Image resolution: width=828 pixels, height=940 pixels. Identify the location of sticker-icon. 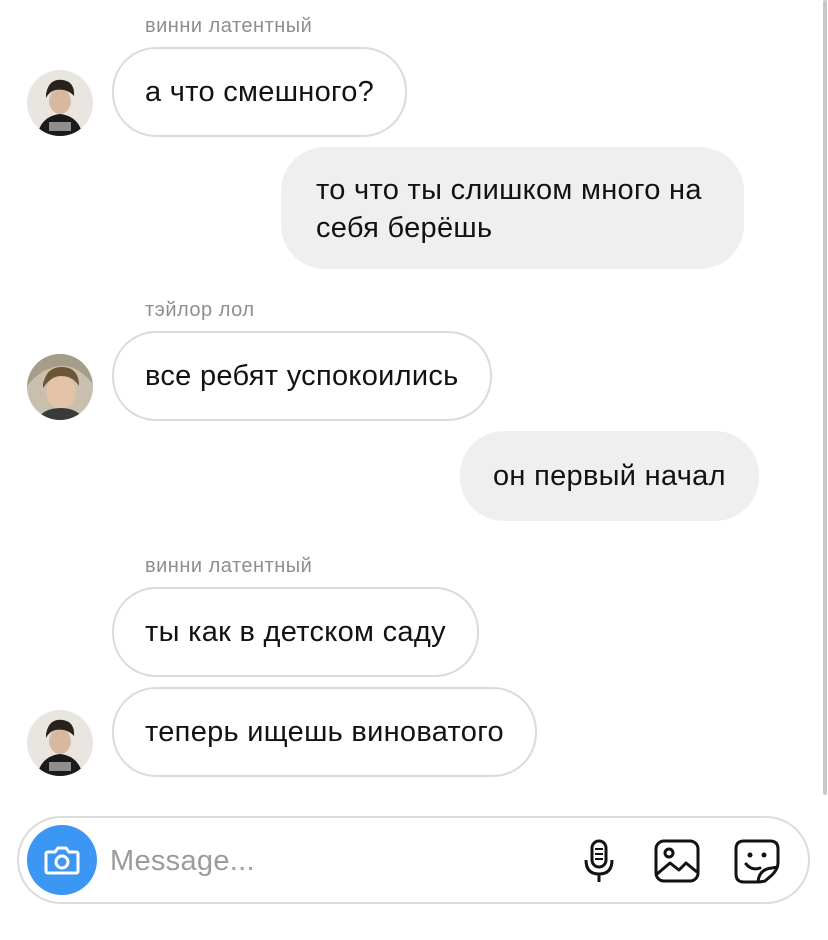
(757, 861).